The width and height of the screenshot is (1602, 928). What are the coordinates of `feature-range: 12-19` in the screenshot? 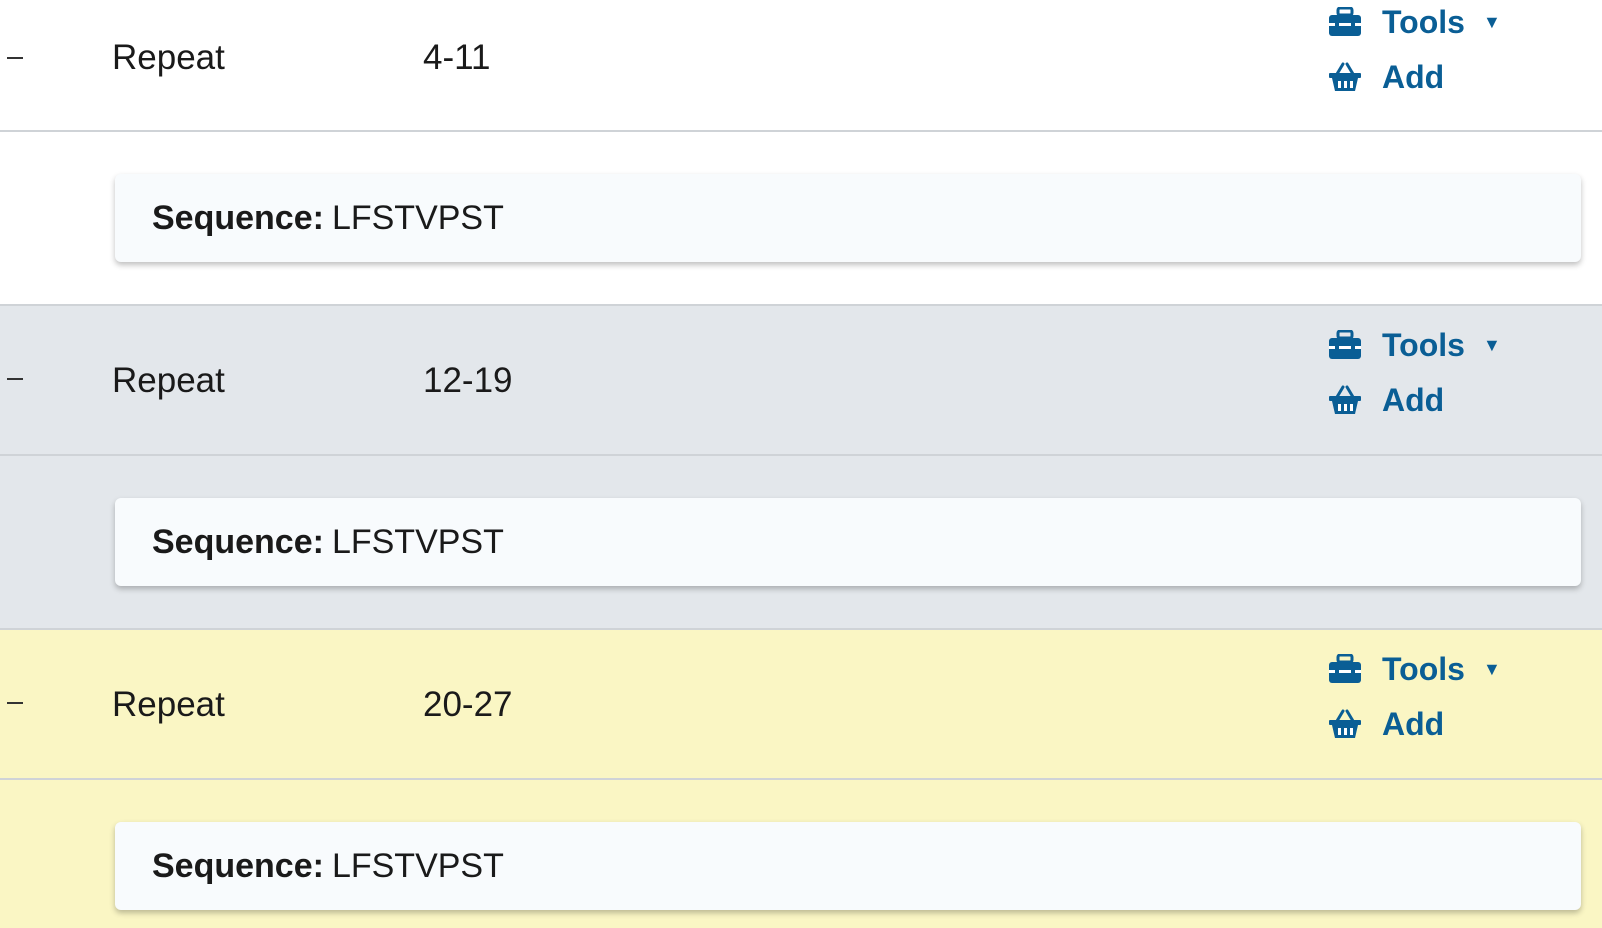 It's located at (468, 380).